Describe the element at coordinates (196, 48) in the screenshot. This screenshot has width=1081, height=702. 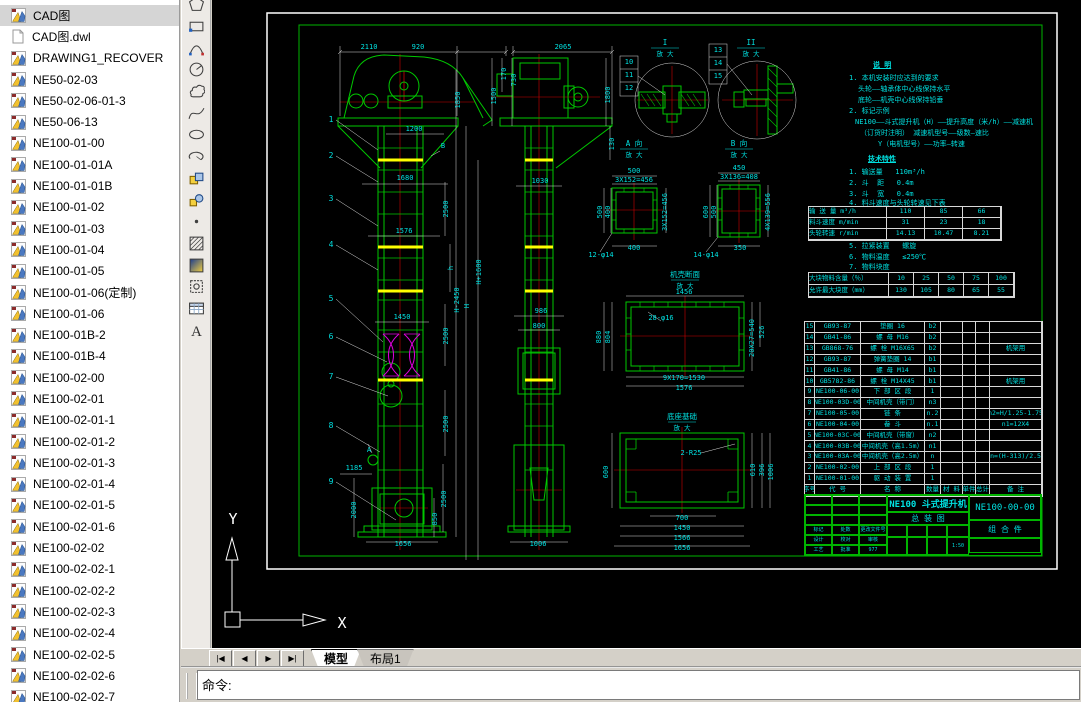
I see `arc-tool-icon` at that location.